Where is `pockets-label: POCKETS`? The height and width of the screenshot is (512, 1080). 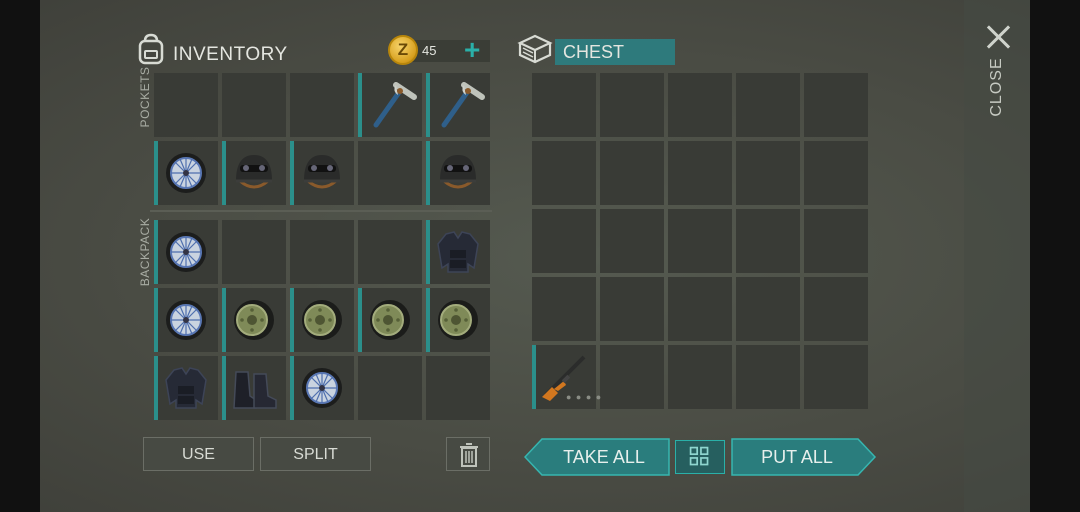 pockets-label: POCKETS is located at coordinates (145, 97).